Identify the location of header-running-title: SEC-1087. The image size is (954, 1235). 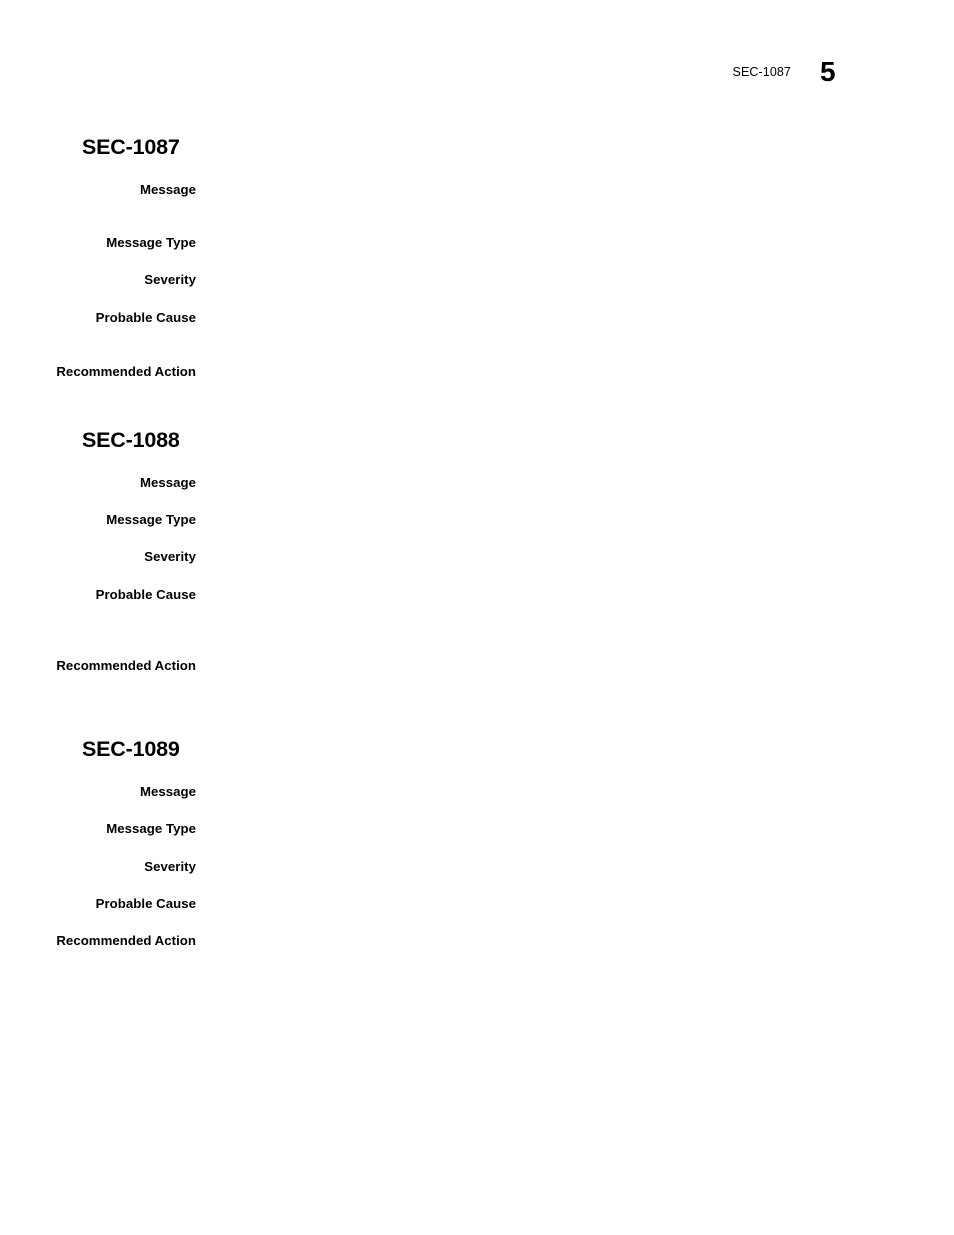
(761, 72).